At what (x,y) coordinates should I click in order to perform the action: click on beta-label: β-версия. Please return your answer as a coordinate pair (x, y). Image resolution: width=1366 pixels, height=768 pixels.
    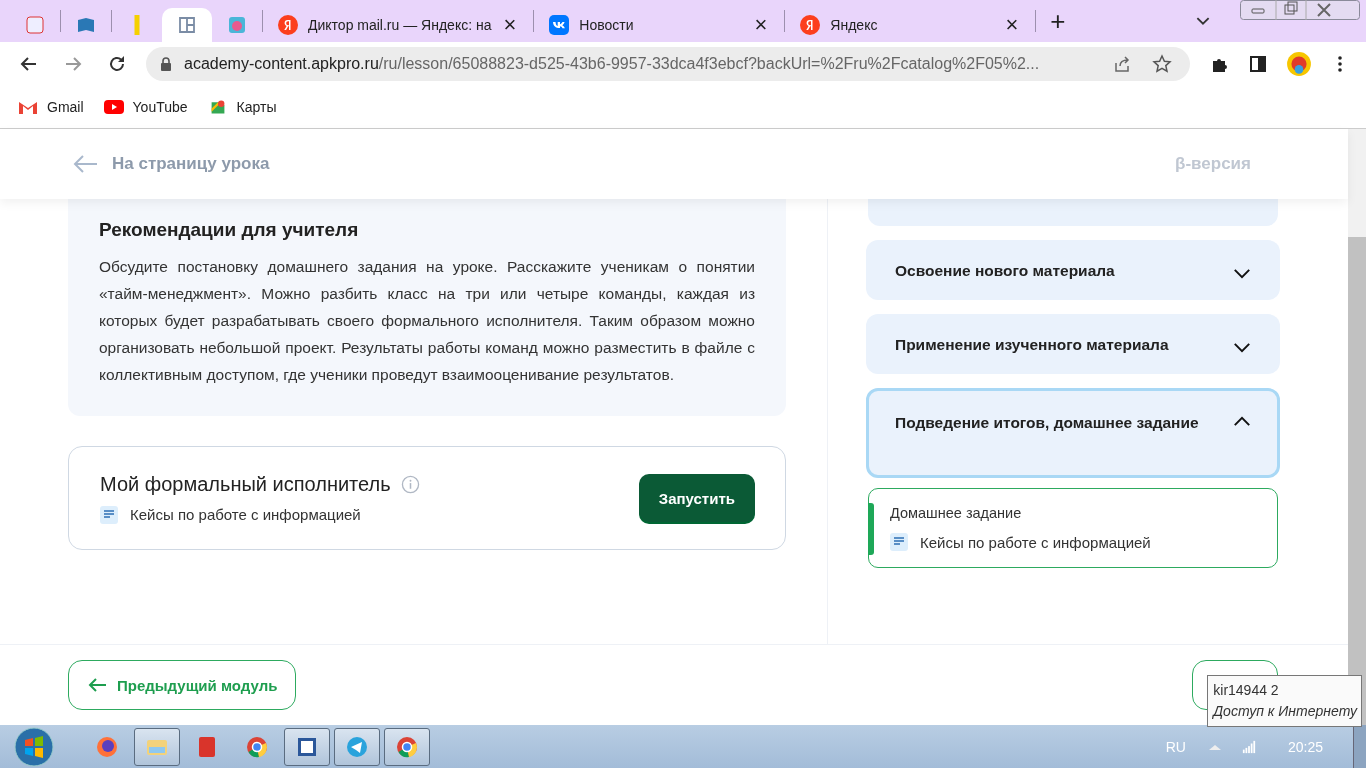
    Looking at the image, I should click on (1213, 164).